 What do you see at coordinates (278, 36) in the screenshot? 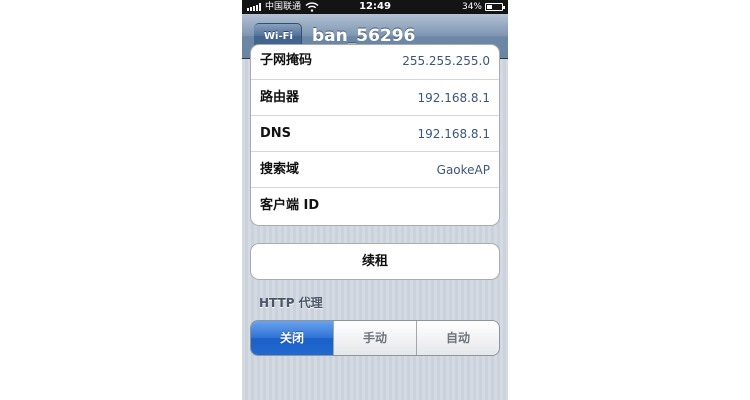
I see `back-button-label: Wi-Fi` at bounding box center [278, 36].